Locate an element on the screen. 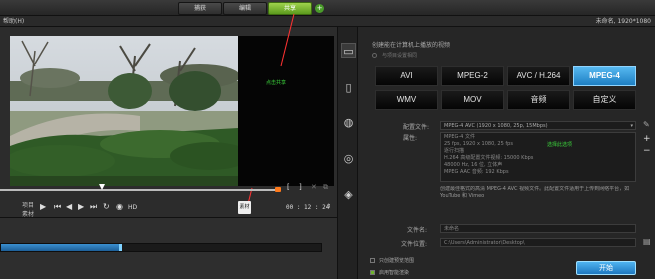  filename-label: 文件名: is located at coordinates (417, 230).